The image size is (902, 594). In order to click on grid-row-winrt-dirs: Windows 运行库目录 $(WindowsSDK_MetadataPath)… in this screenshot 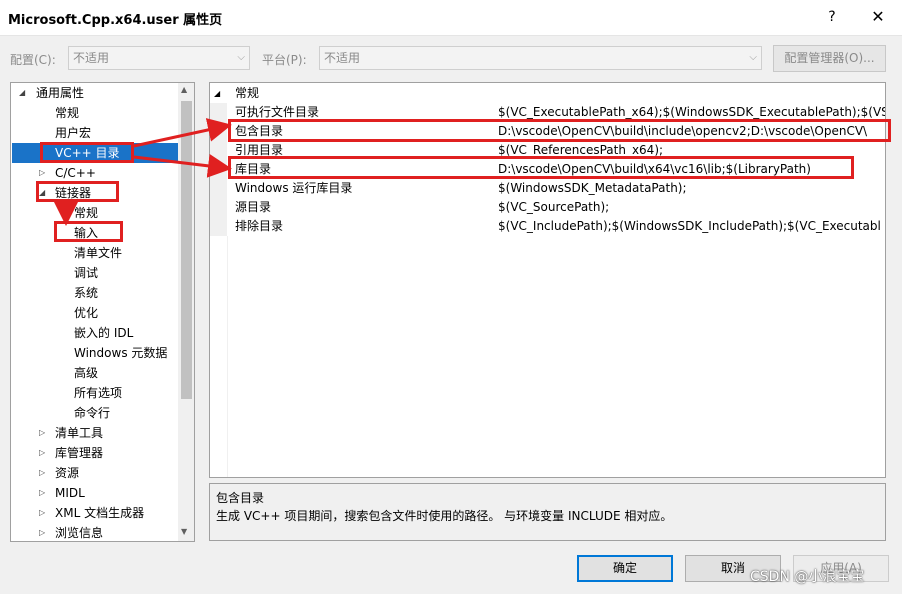, I will do `click(547, 188)`.